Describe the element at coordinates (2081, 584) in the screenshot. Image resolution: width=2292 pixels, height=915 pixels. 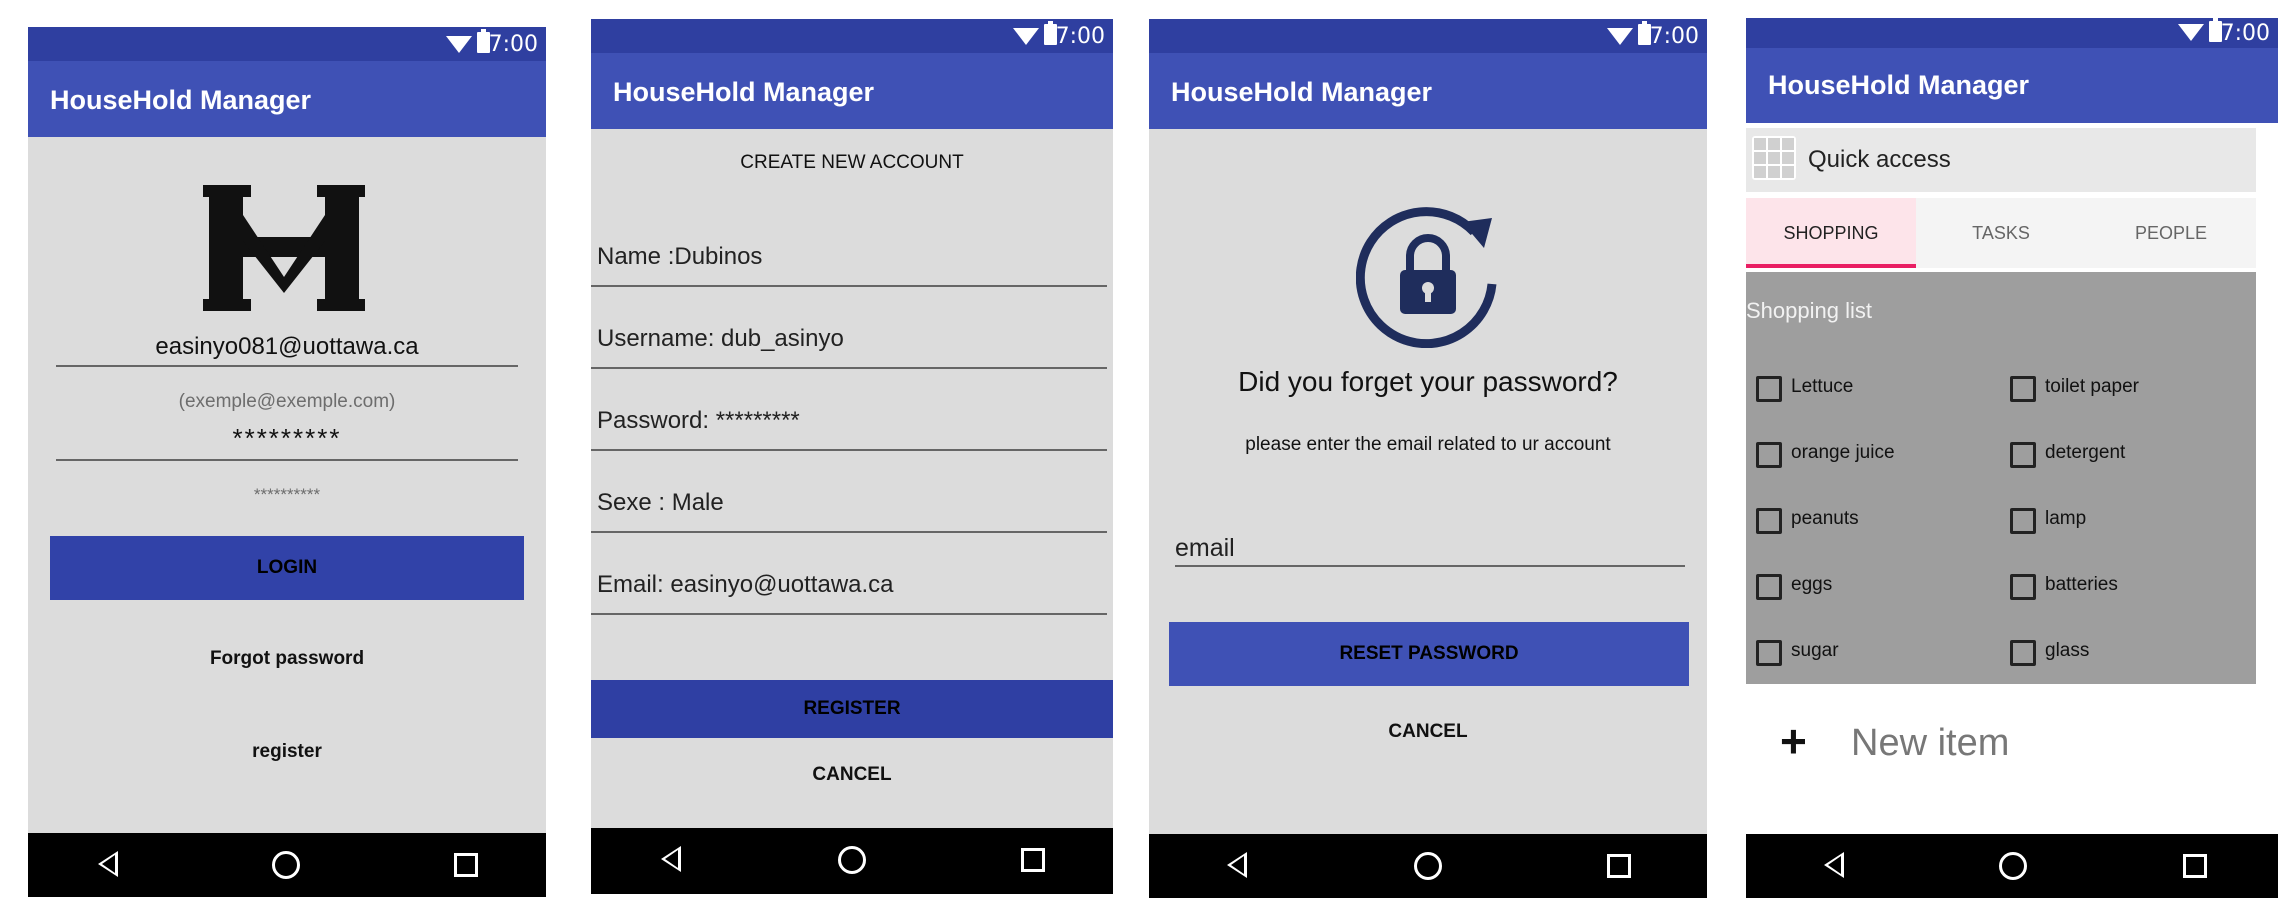
I see `item-label: batteries` at that location.